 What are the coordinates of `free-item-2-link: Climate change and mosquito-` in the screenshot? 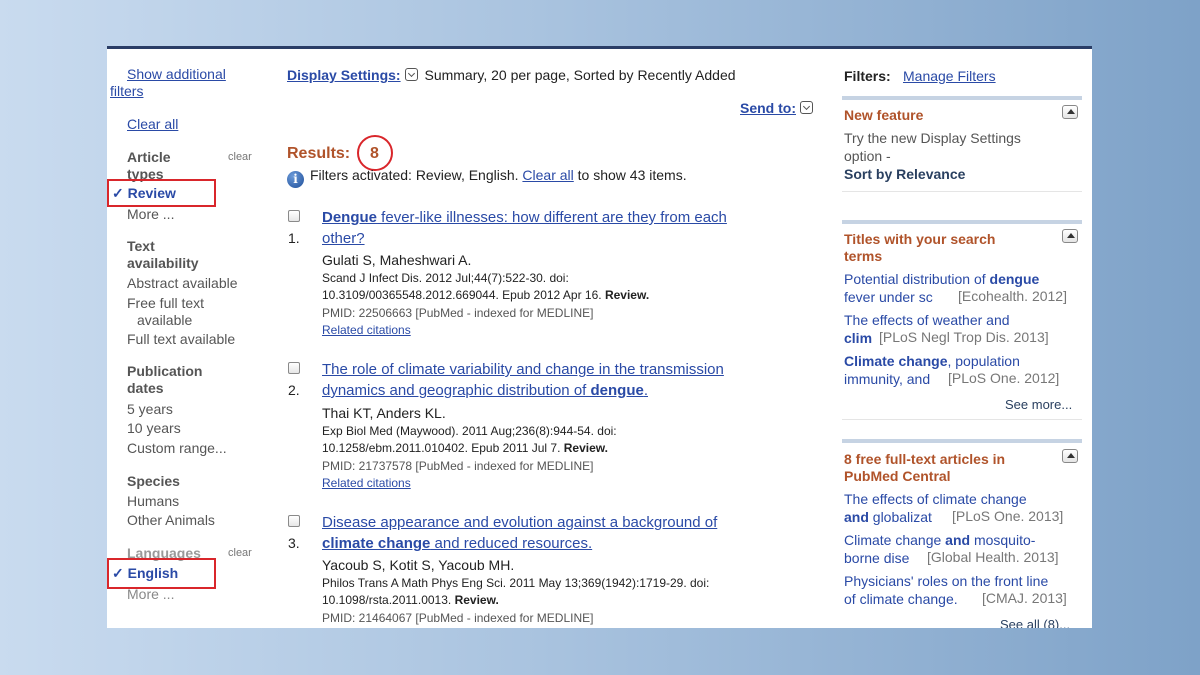 It's located at (939, 540).